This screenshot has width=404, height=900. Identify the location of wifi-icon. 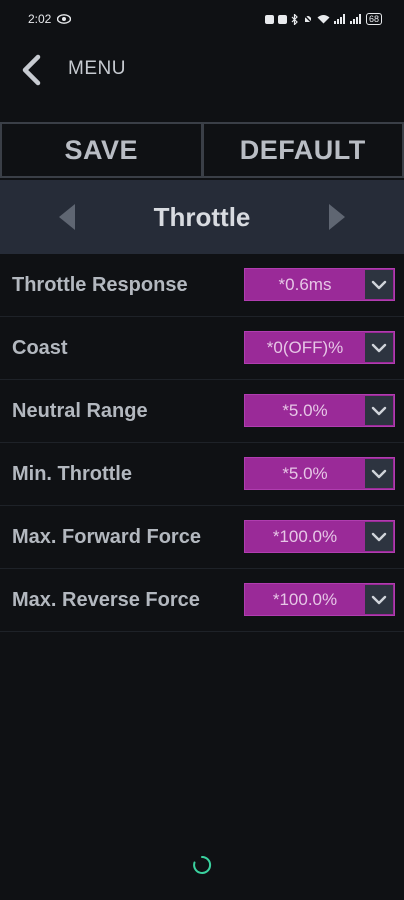
(323, 19).